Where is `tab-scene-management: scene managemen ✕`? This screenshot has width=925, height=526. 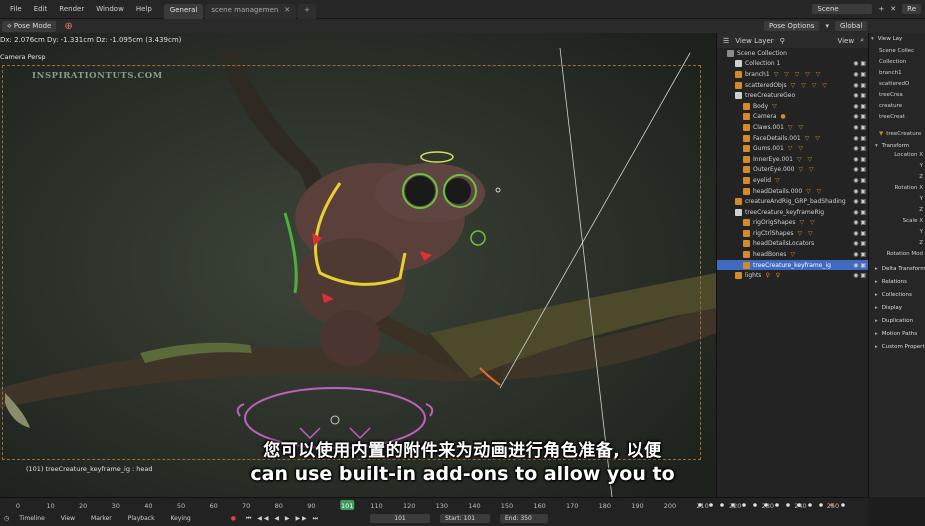 tab-scene-management: scene managemen ✕ is located at coordinates (251, 11).